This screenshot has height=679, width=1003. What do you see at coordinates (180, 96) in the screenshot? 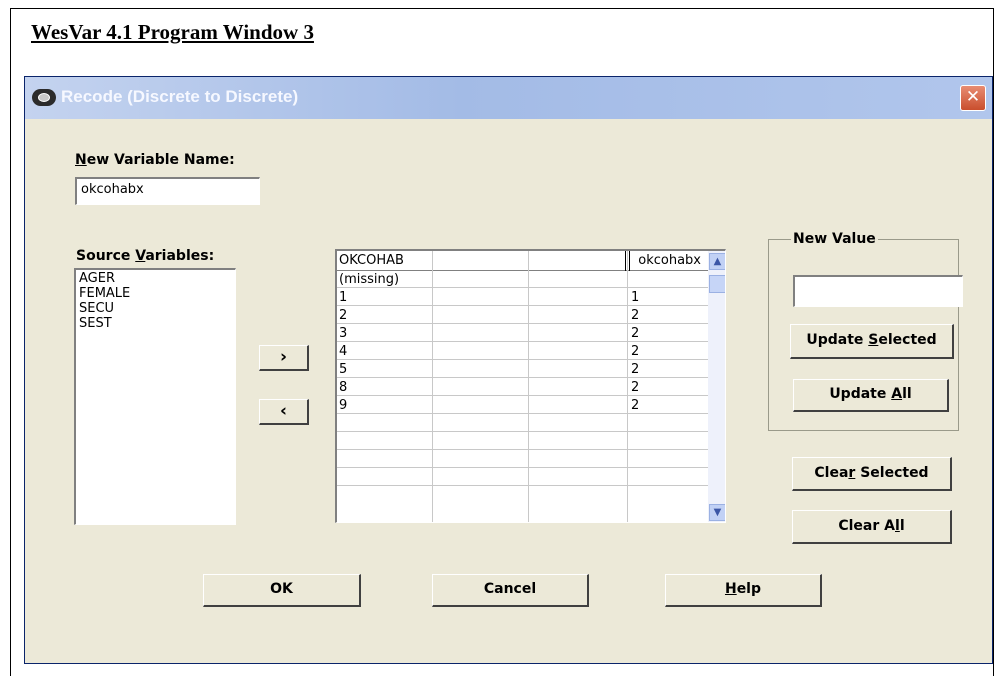
I see `window-title: Recode (Discrete to Discrete)` at bounding box center [180, 96].